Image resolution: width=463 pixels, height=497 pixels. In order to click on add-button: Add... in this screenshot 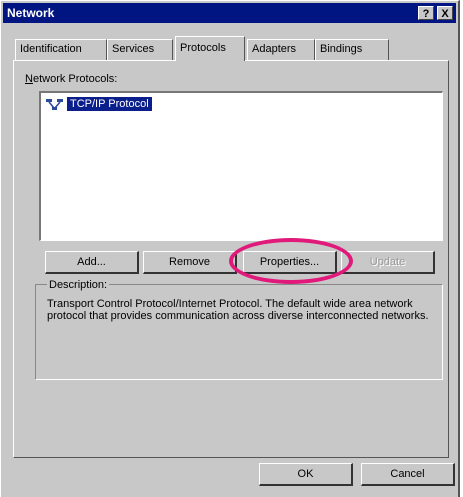, I will do `click(92, 262)`.